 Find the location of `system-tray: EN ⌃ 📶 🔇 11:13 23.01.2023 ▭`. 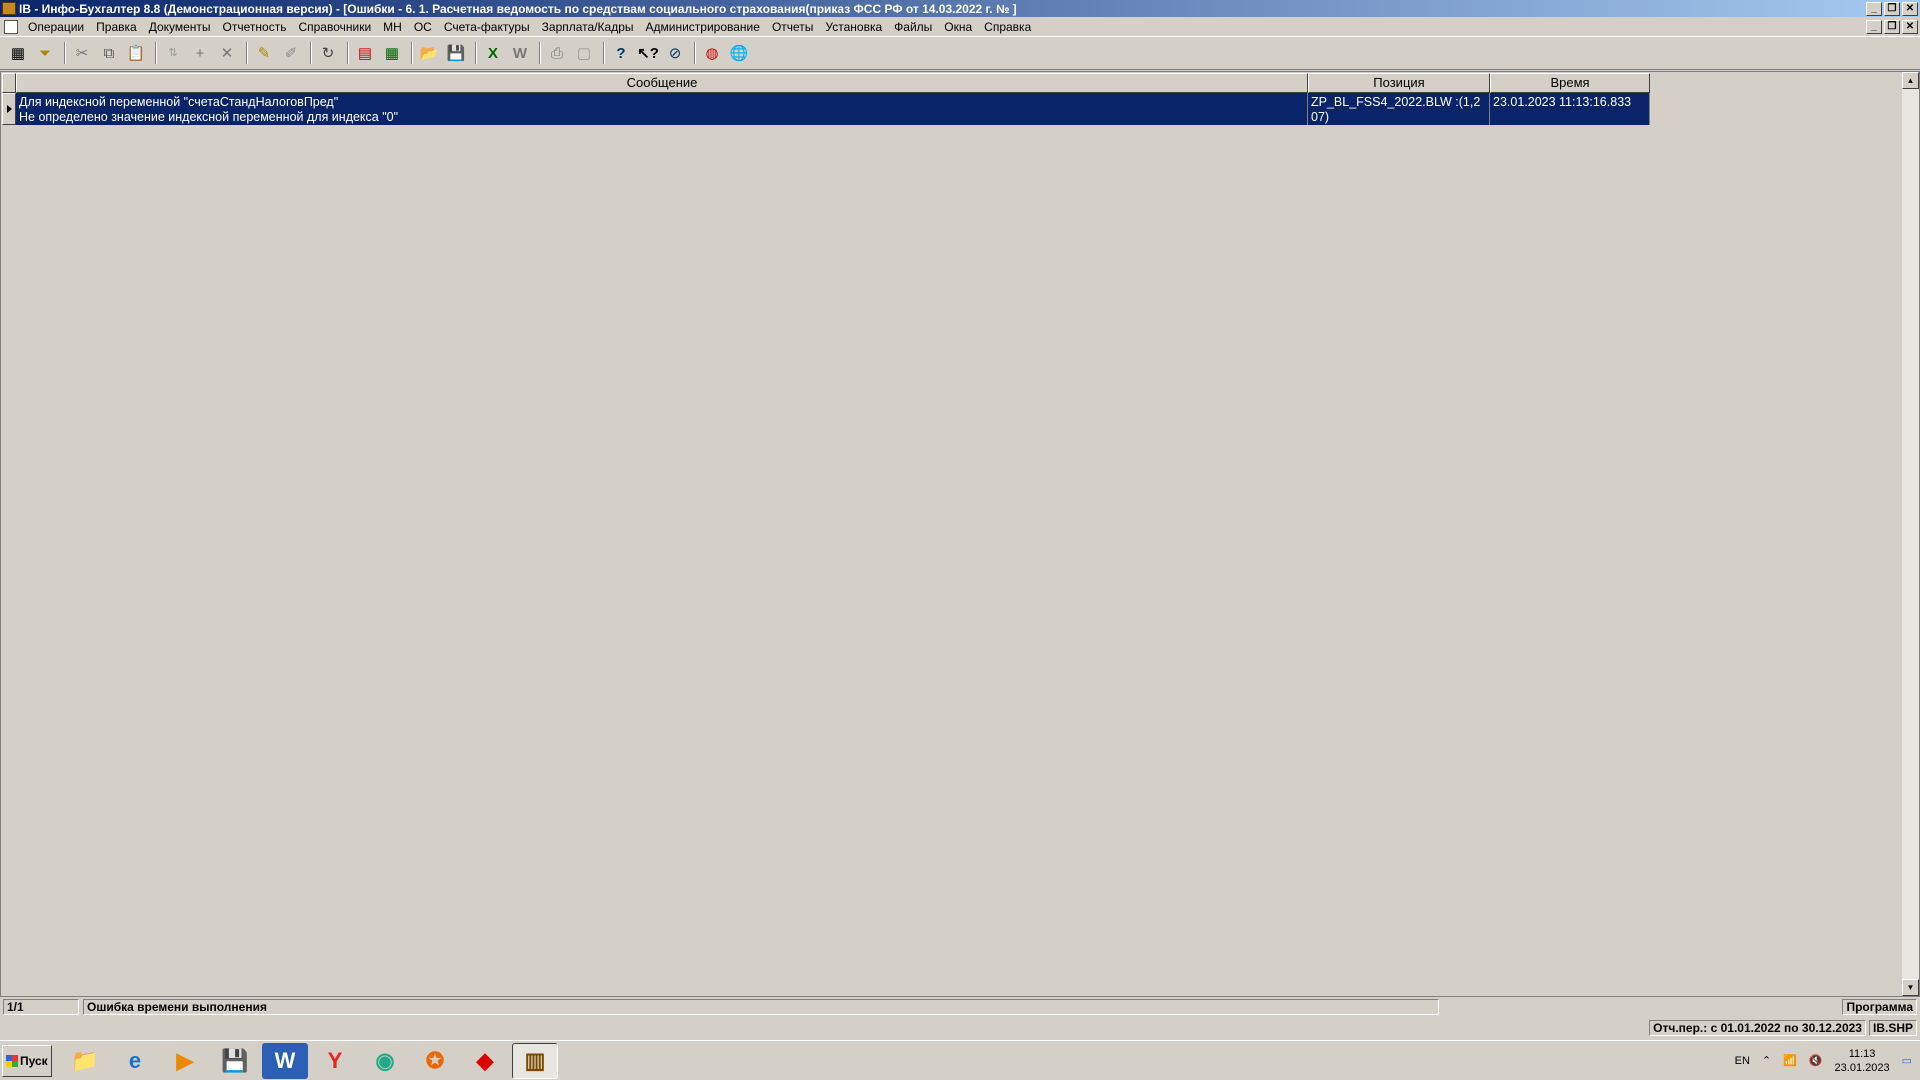

system-tray: EN ⌃ 📶 🔇 11:13 23.01.2023 ▭ is located at coordinates (1823, 1061).